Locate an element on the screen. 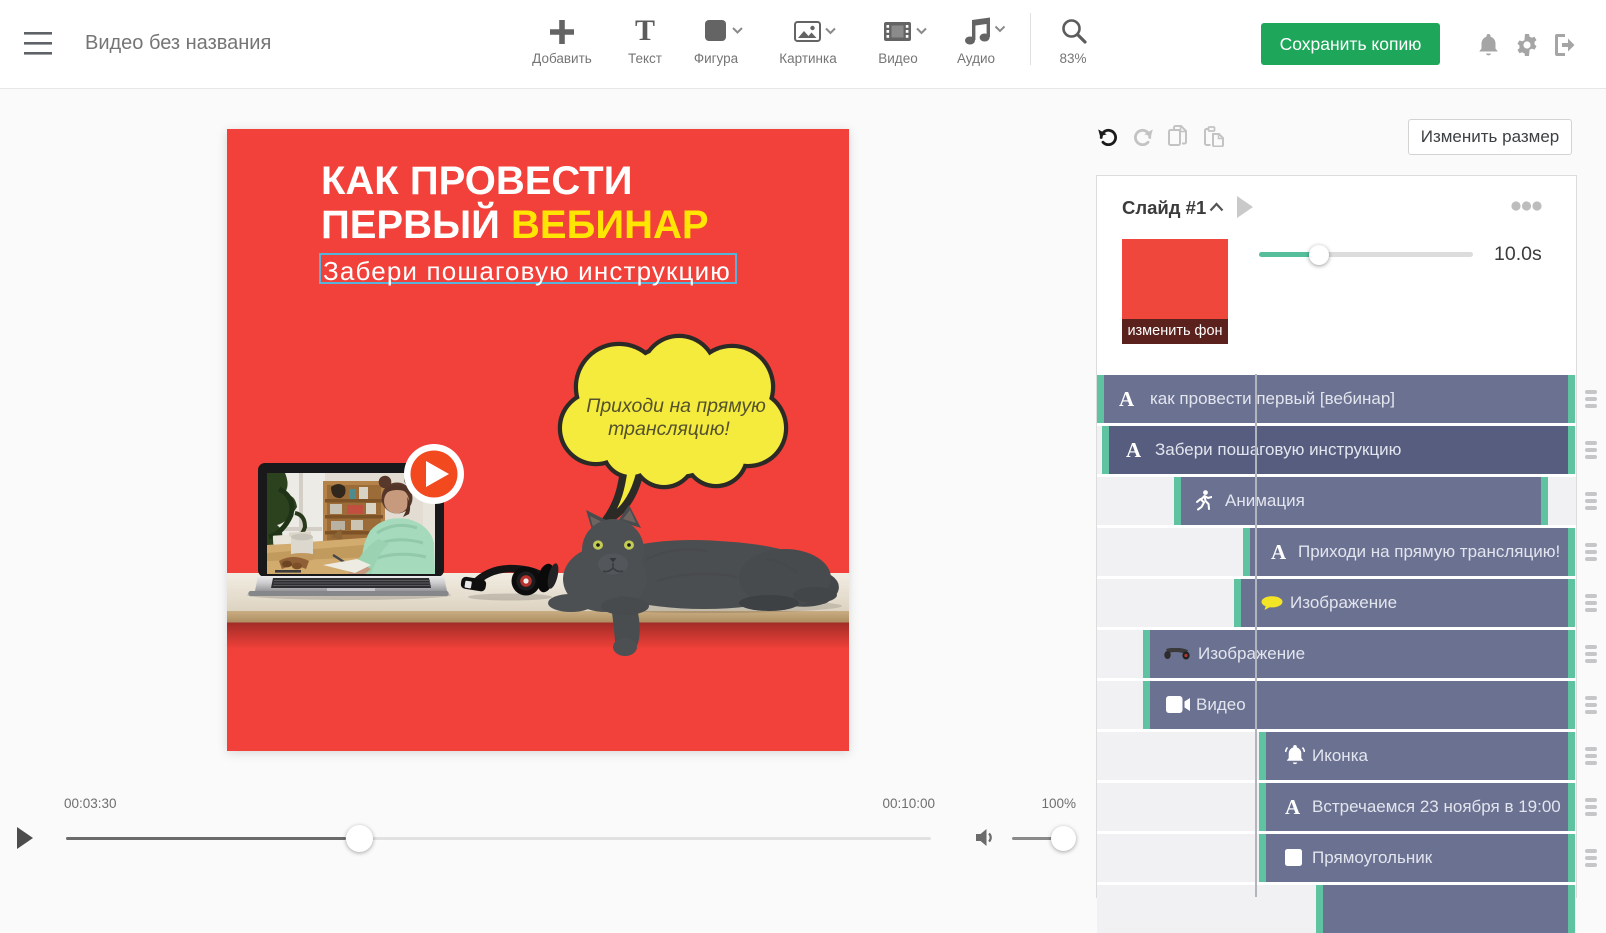  svg-text: трансляцию! is located at coordinates (669, 429).